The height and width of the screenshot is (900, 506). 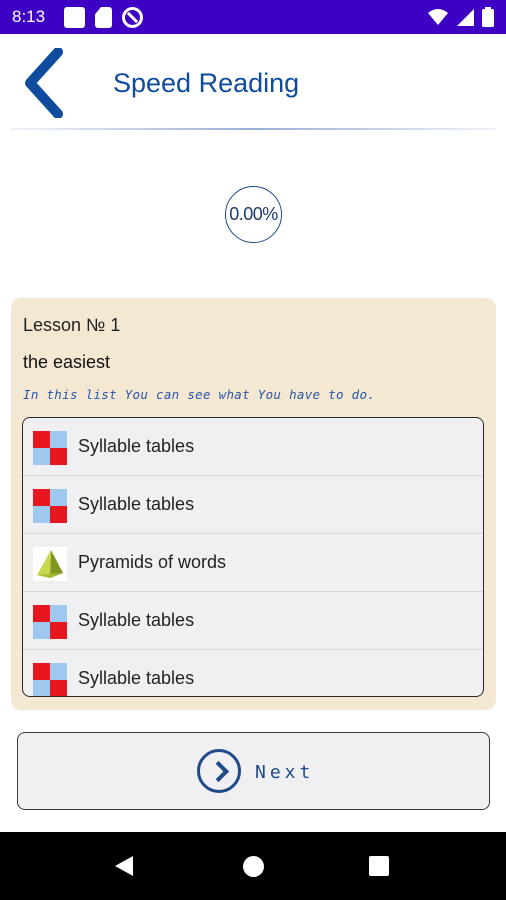 I want to click on header-divider, so click(x=253, y=129).